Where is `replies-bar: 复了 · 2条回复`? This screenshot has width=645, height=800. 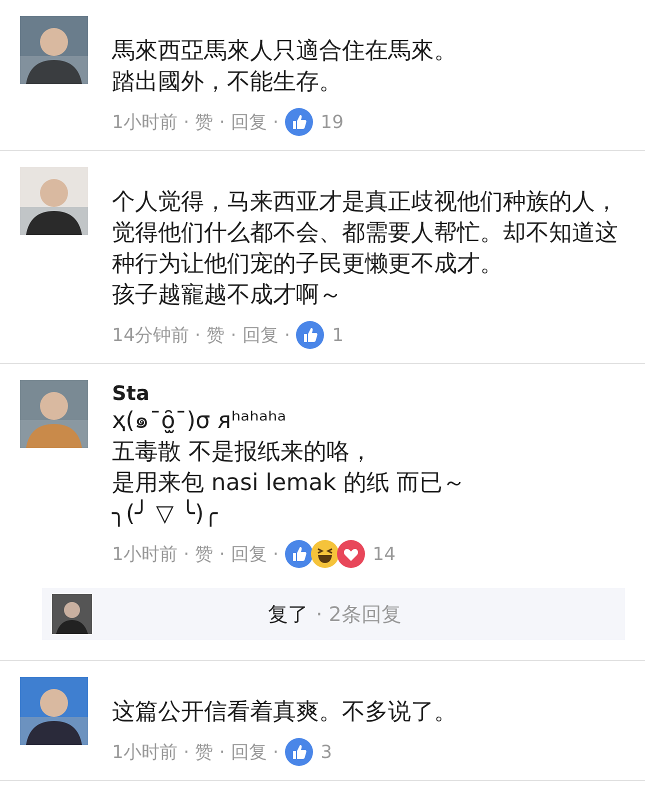
replies-bar: 复了 · 2条回复 is located at coordinates (333, 614).